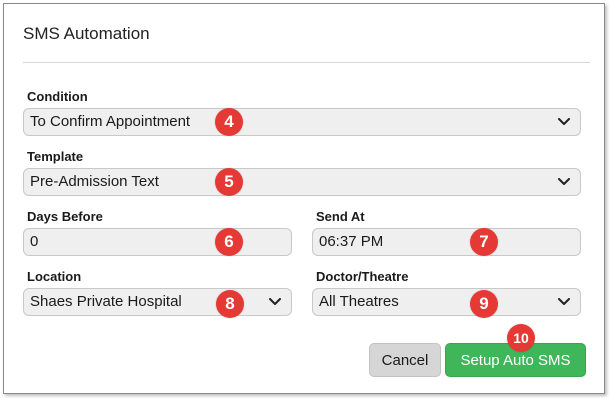 The height and width of the screenshot is (398, 610). What do you see at coordinates (484, 242) in the screenshot?
I see `step-badge-7: 7` at bounding box center [484, 242].